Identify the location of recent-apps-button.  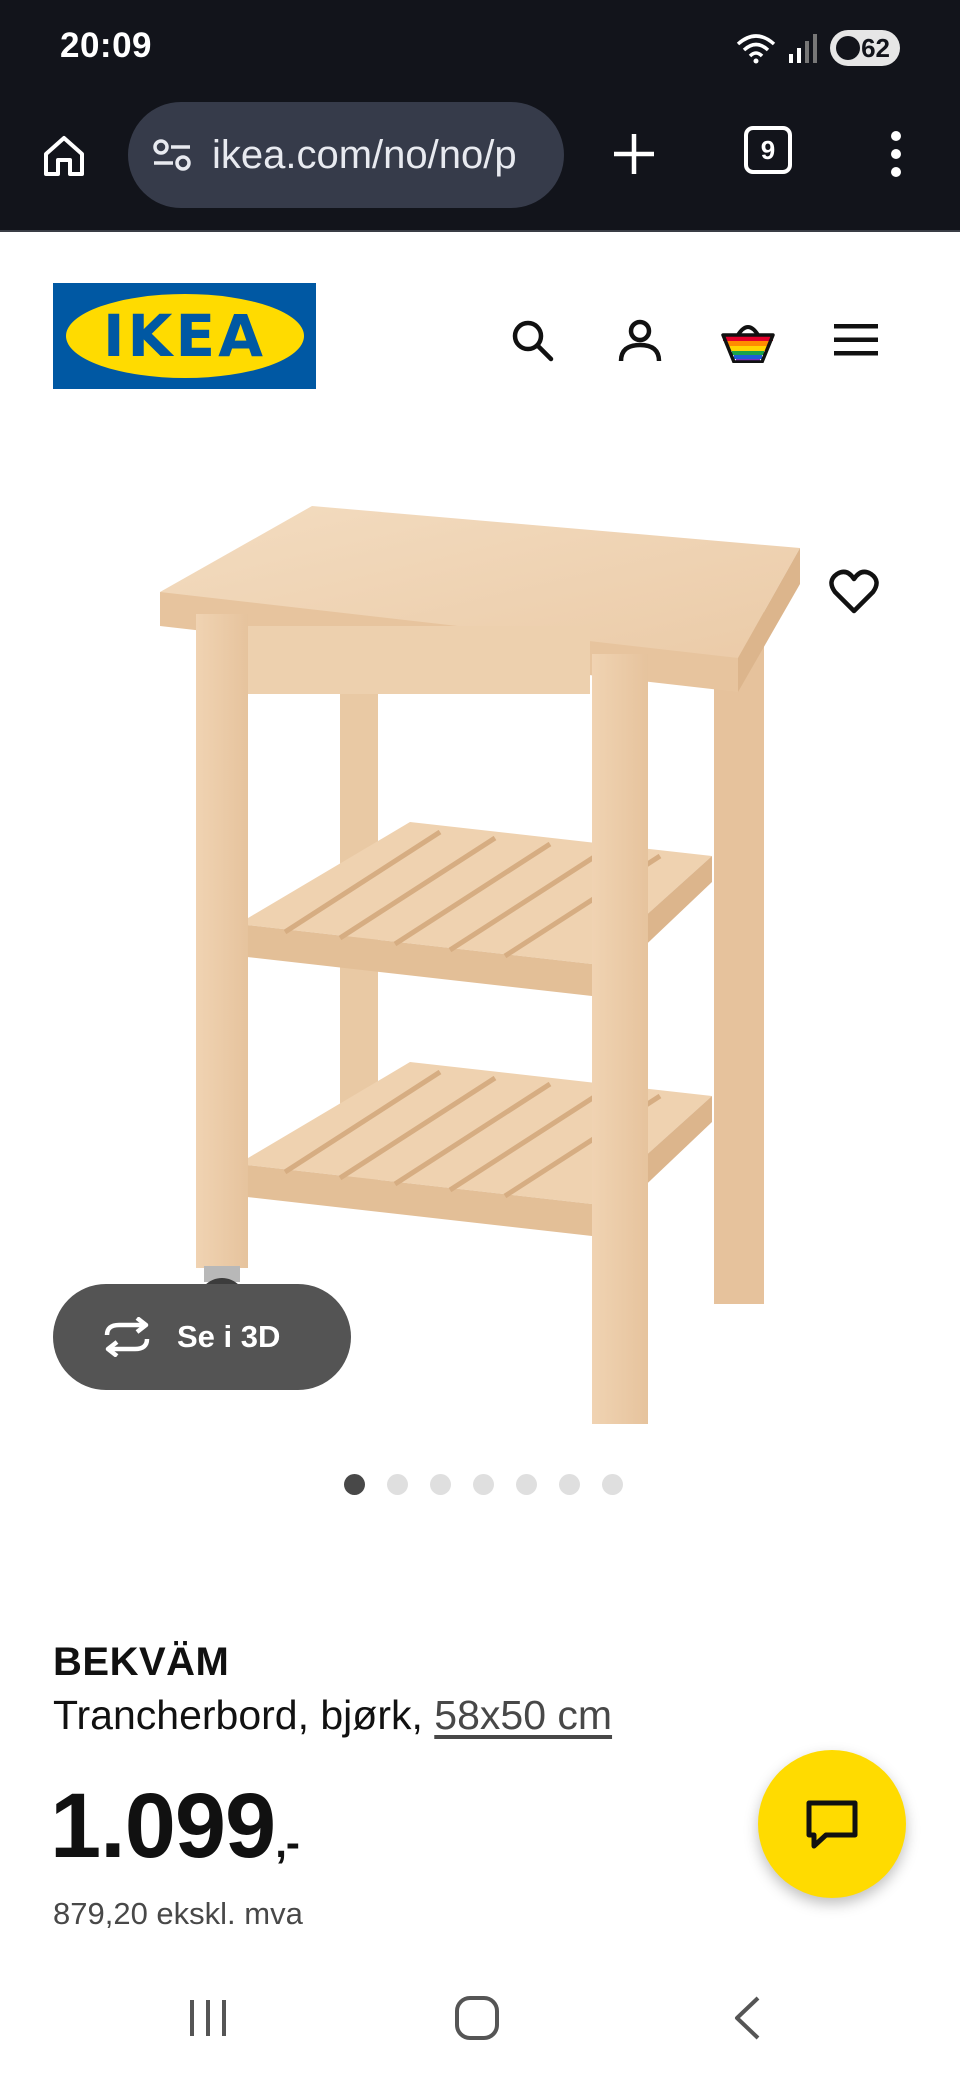
(208, 2018).